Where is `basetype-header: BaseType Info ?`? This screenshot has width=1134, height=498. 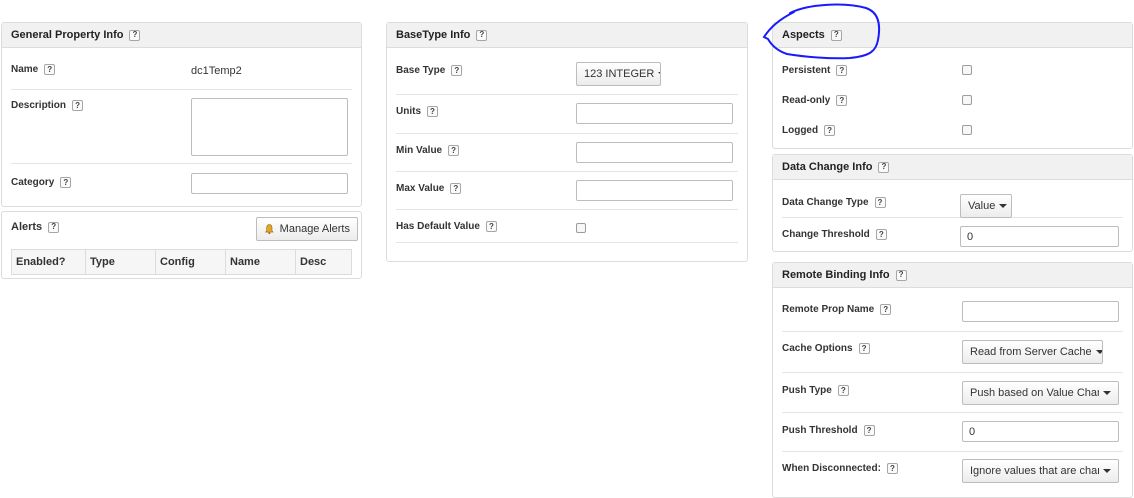 basetype-header: BaseType Info ? is located at coordinates (567, 35).